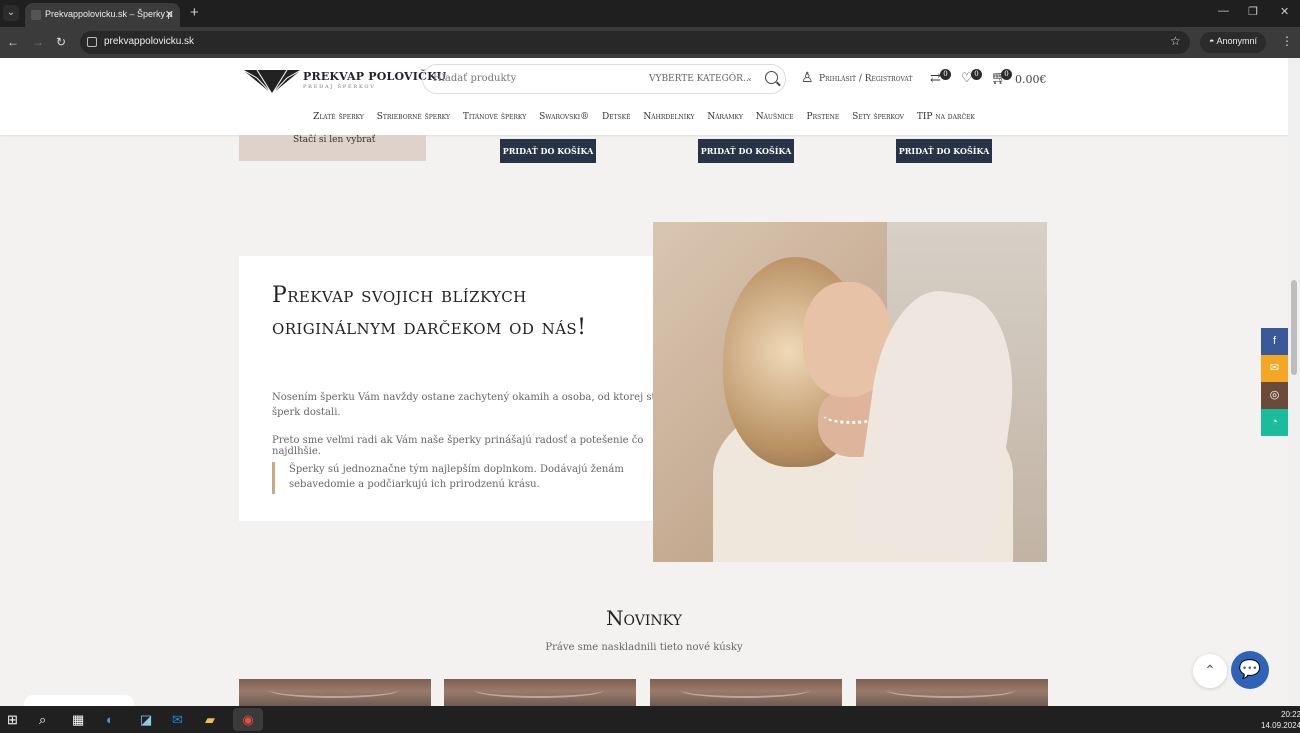 This screenshot has width=1300, height=733. I want to click on reload-icon: ↻, so click(61, 42).